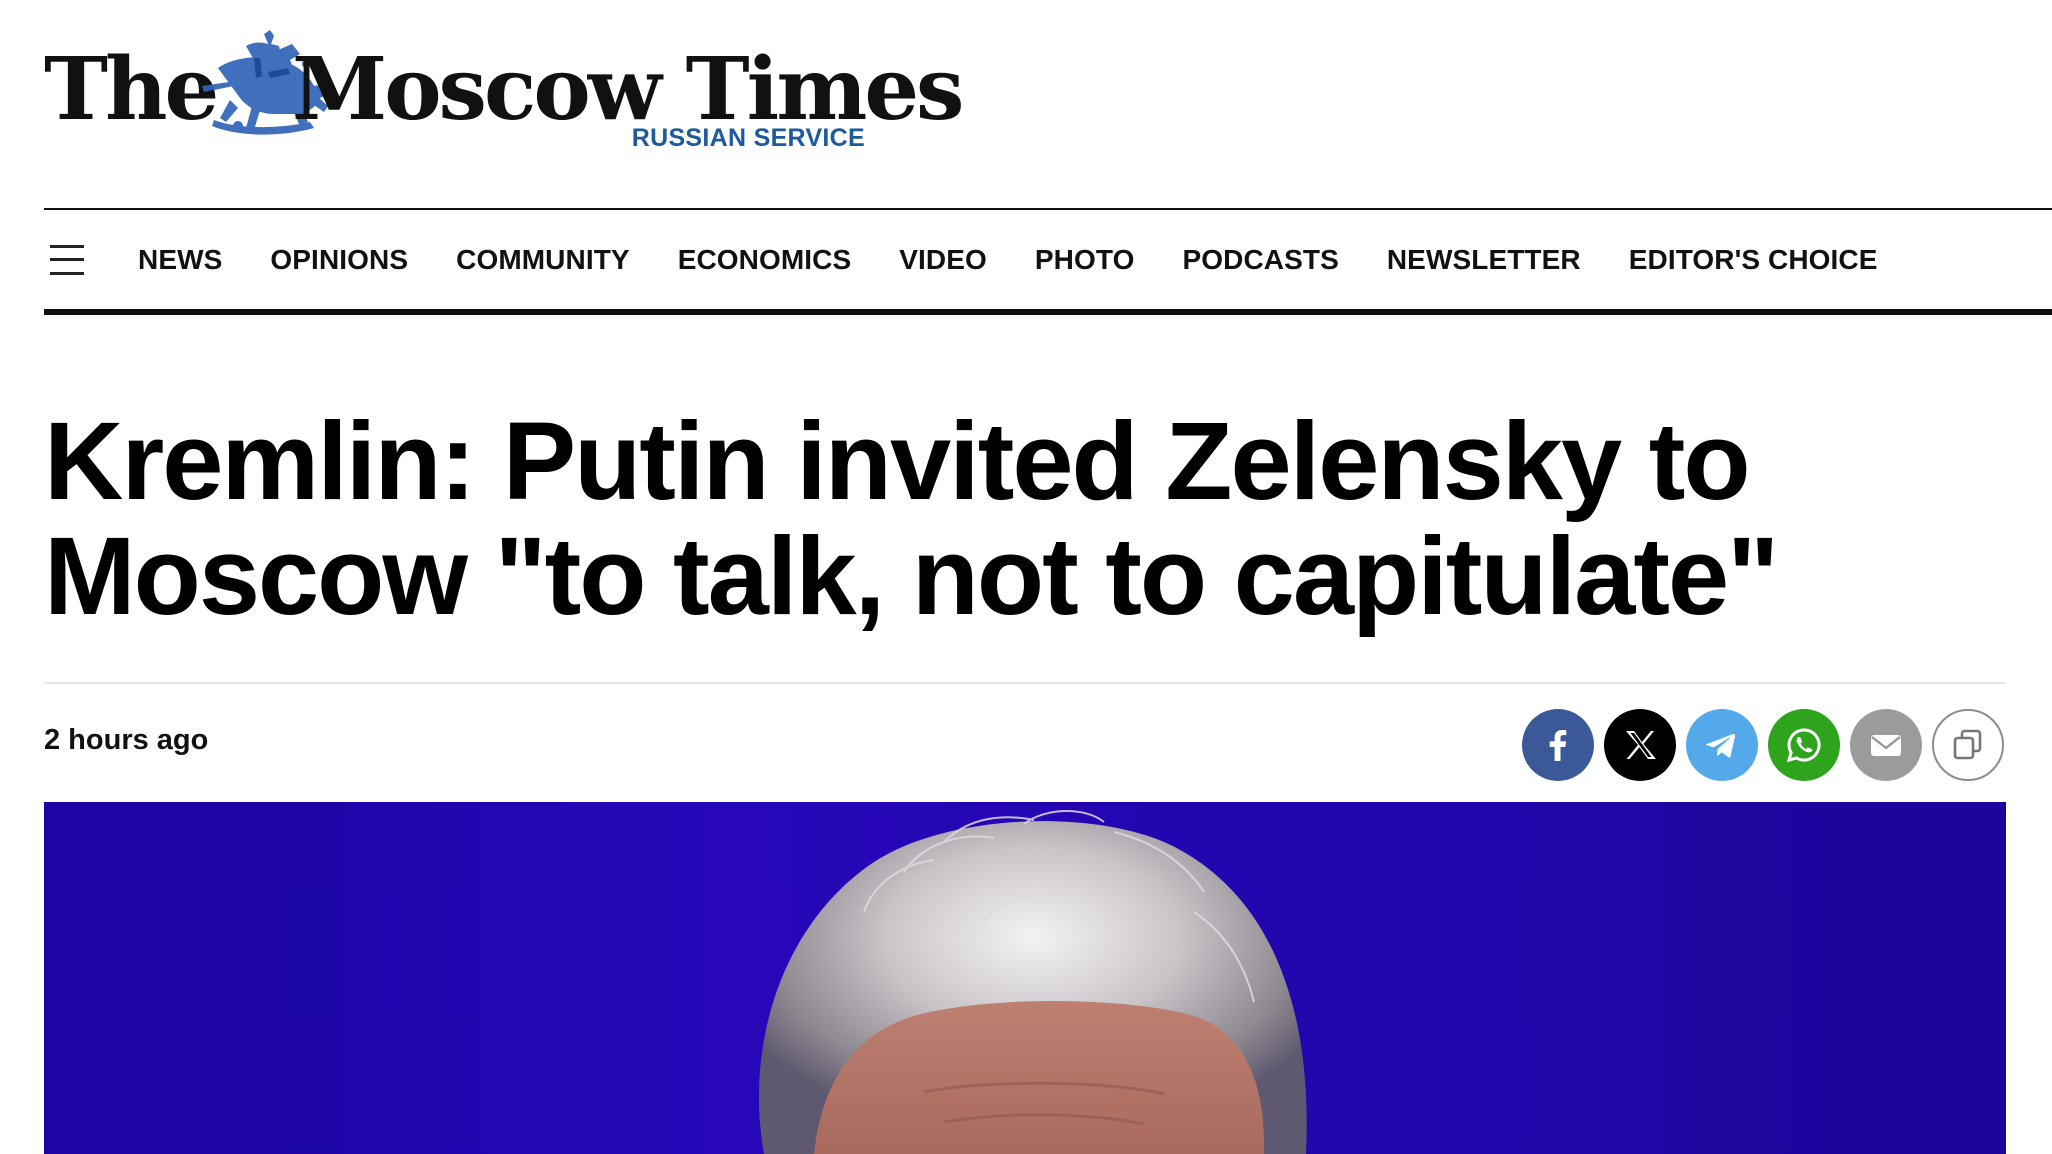 Image resolution: width=2052 pixels, height=1154 pixels. I want to click on x-icon, so click(1641, 745).